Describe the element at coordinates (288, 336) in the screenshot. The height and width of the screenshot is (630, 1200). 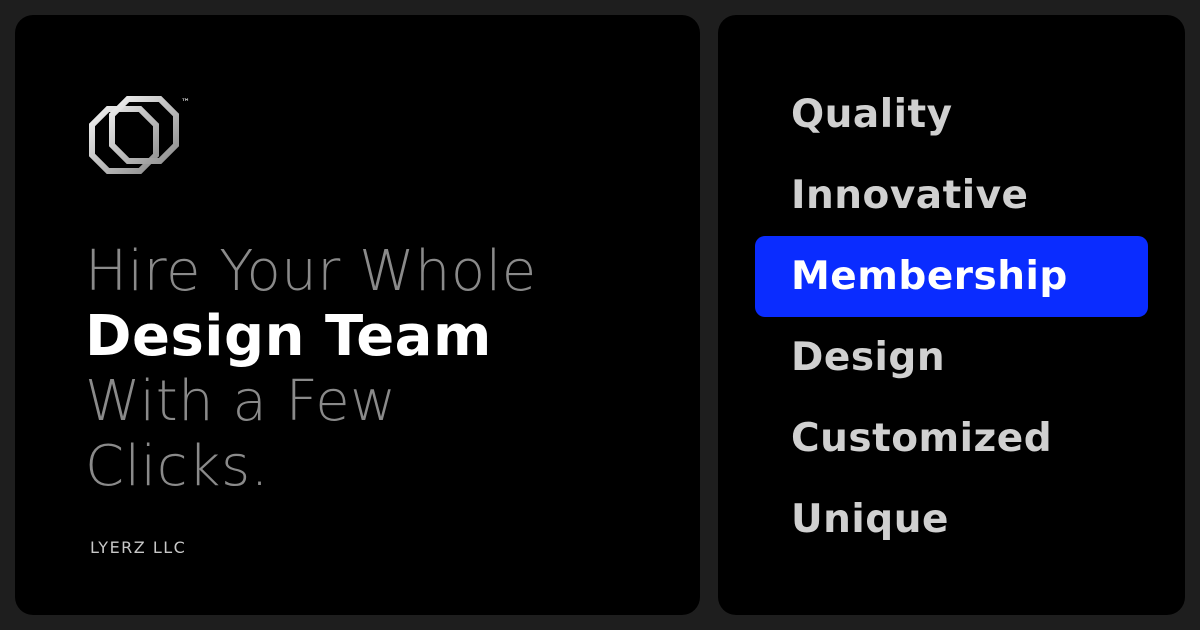
I see `headline-line-2: Design Team` at that location.